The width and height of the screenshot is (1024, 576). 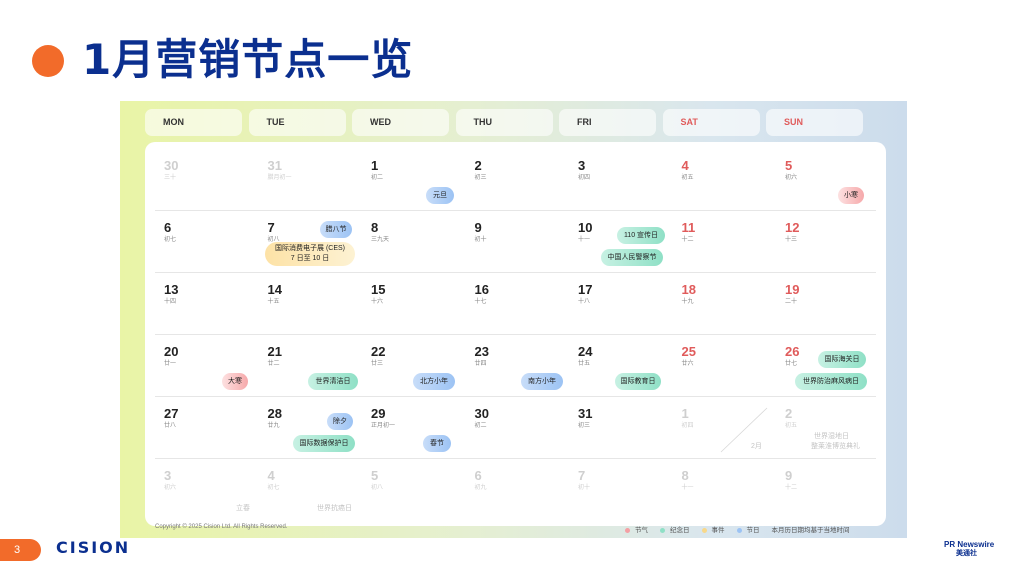 What do you see at coordinates (638, 381) in the screenshot?
I see `event-education-day: 国际教育日` at bounding box center [638, 381].